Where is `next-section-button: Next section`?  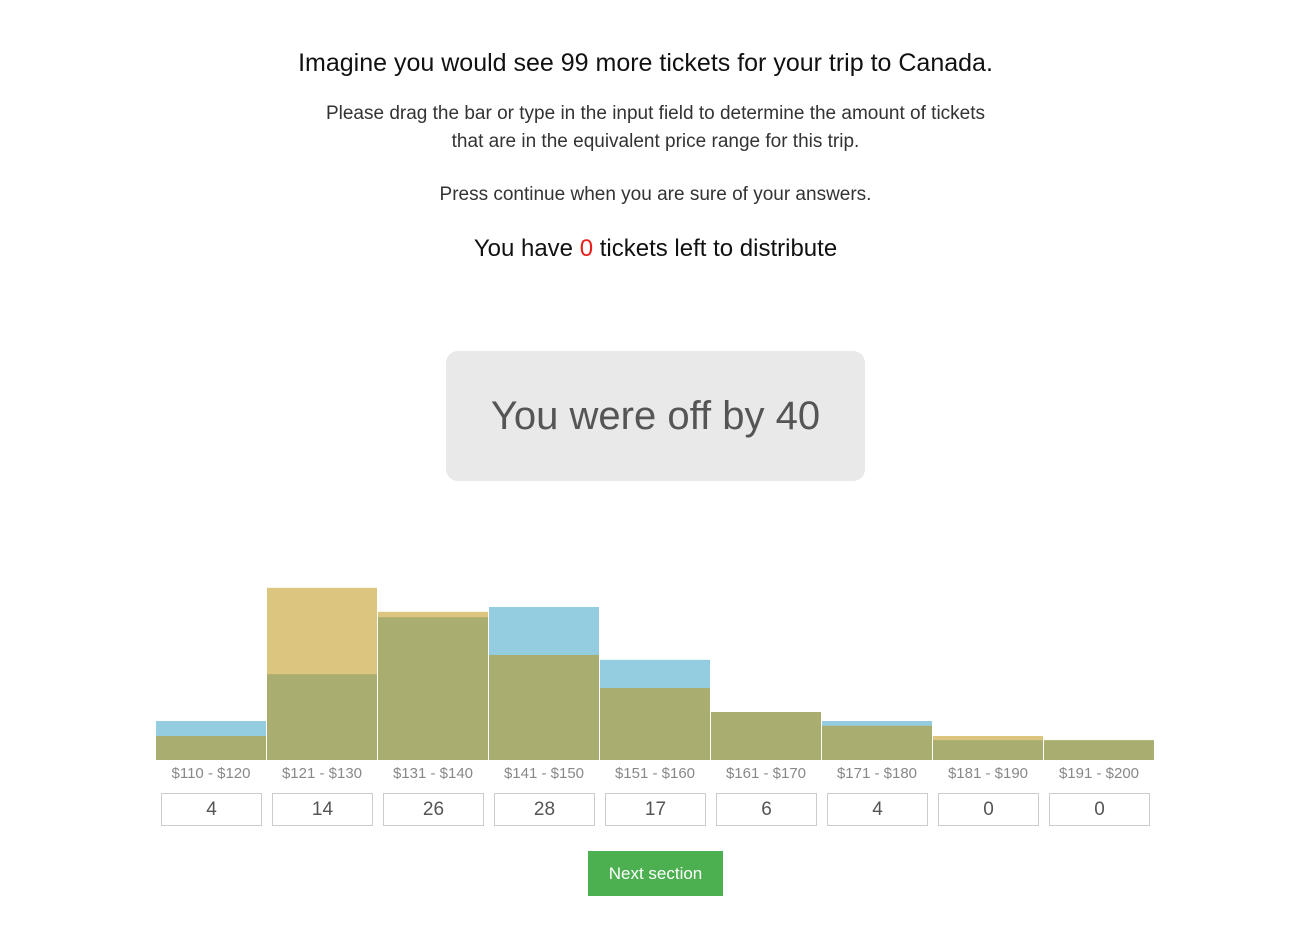 next-section-button: Next section is located at coordinates (655, 873).